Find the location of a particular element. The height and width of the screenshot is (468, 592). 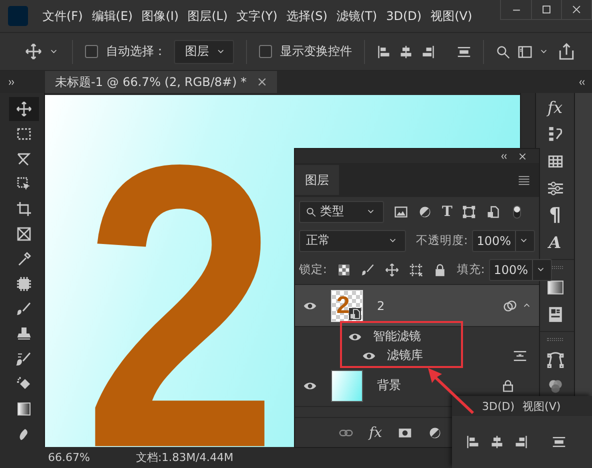

close-button: × is located at coordinates (262, 82).